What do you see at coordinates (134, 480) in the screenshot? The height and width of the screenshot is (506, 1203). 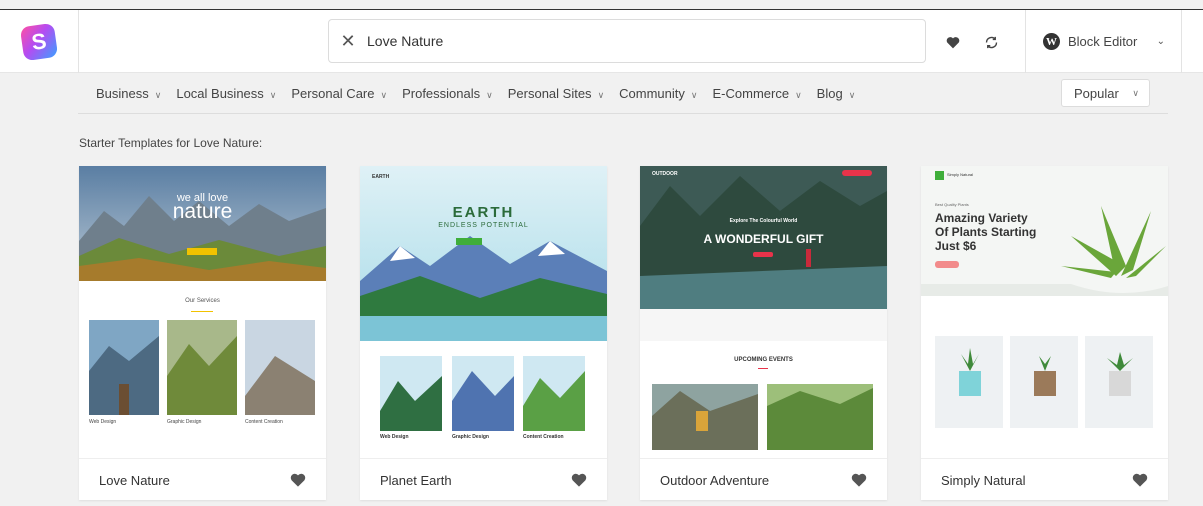 I see `template-name: Love Nature` at bounding box center [134, 480].